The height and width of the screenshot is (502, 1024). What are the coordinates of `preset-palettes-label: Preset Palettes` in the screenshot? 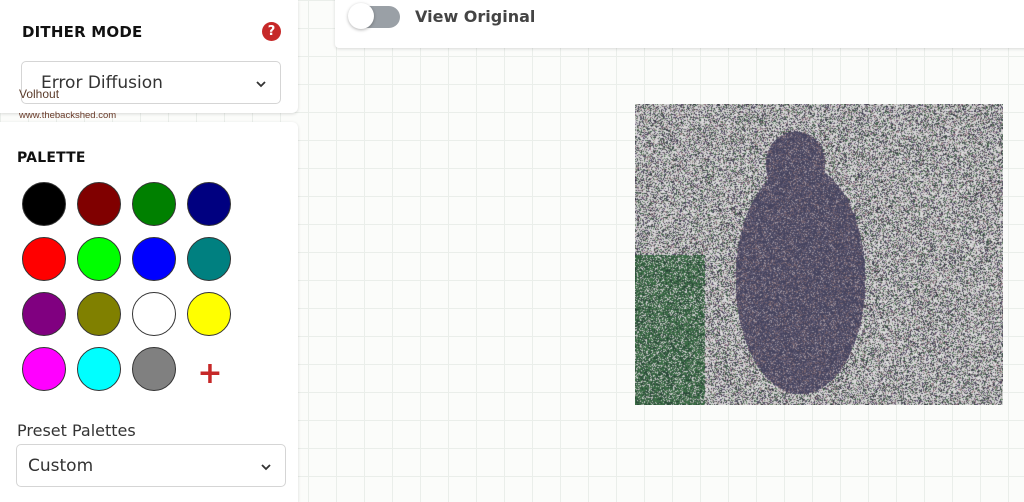 It's located at (76, 430).